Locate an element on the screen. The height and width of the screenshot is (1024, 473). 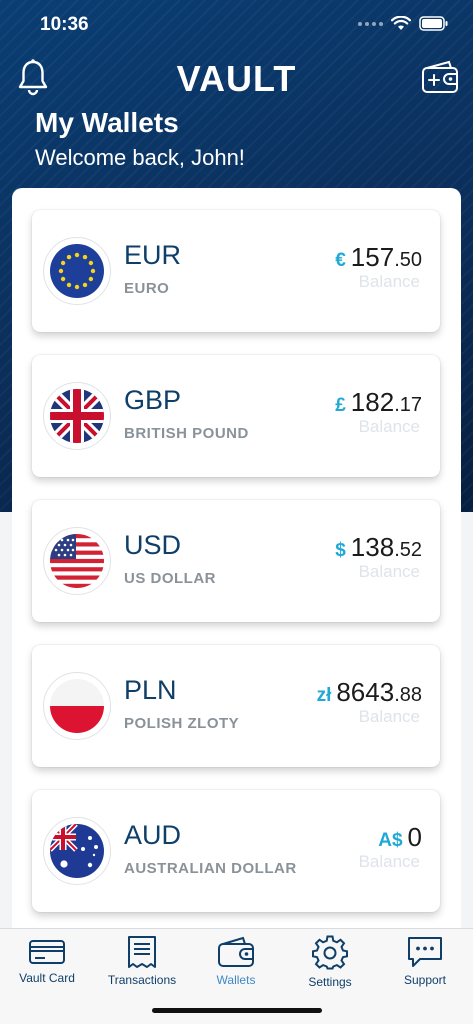
currency-code: PLN is located at coordinates (150, 690).